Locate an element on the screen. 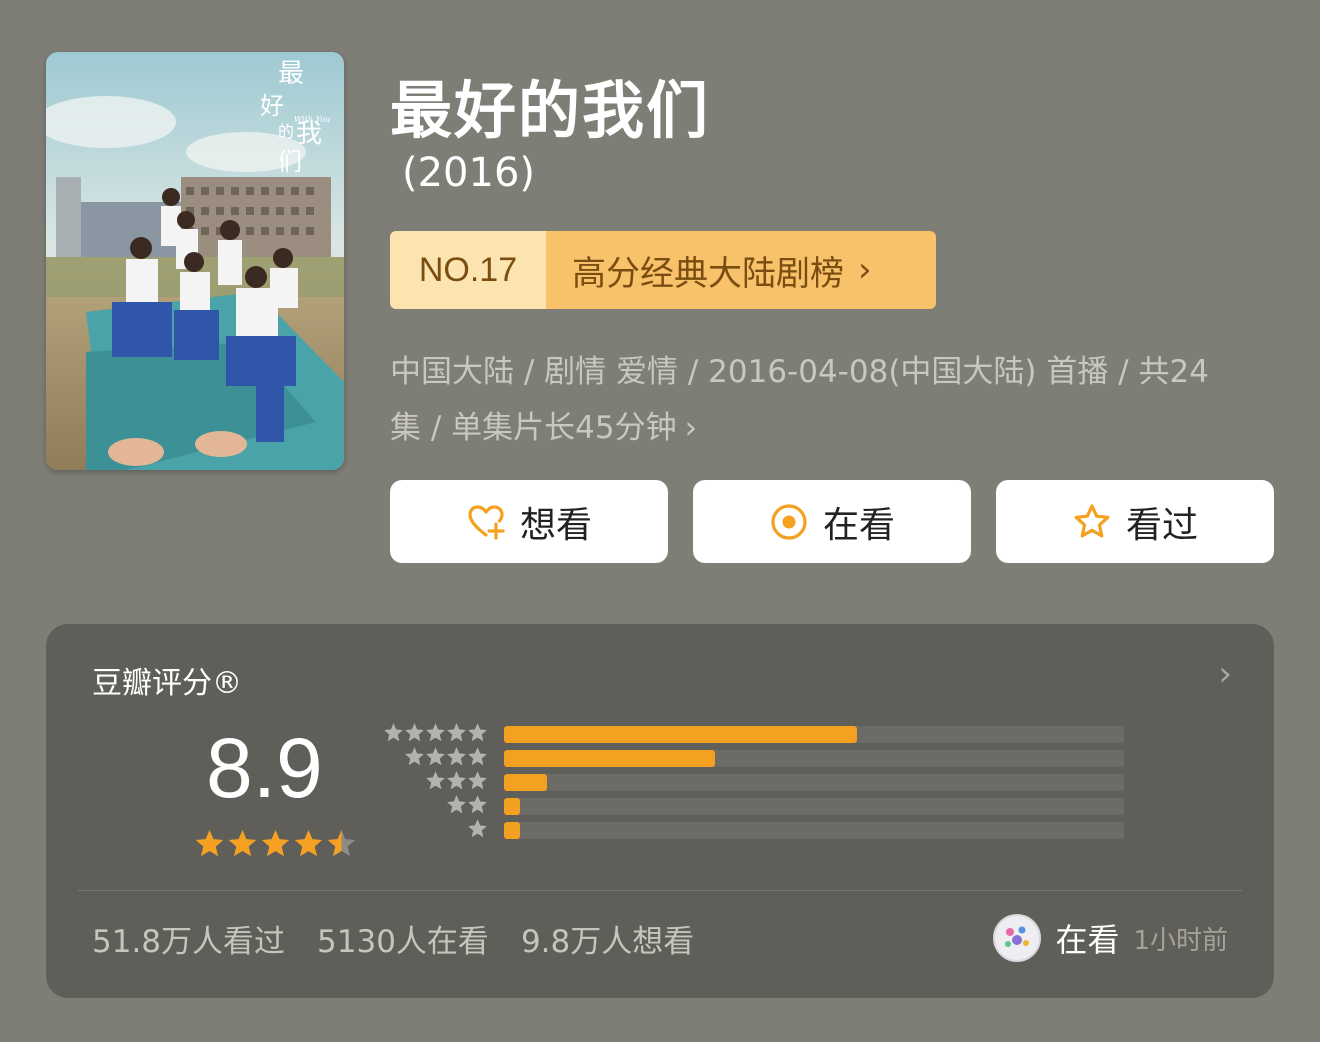 The image size is (1320, 1042). watched-label: 看过 is located at coordinates (1161, 525).